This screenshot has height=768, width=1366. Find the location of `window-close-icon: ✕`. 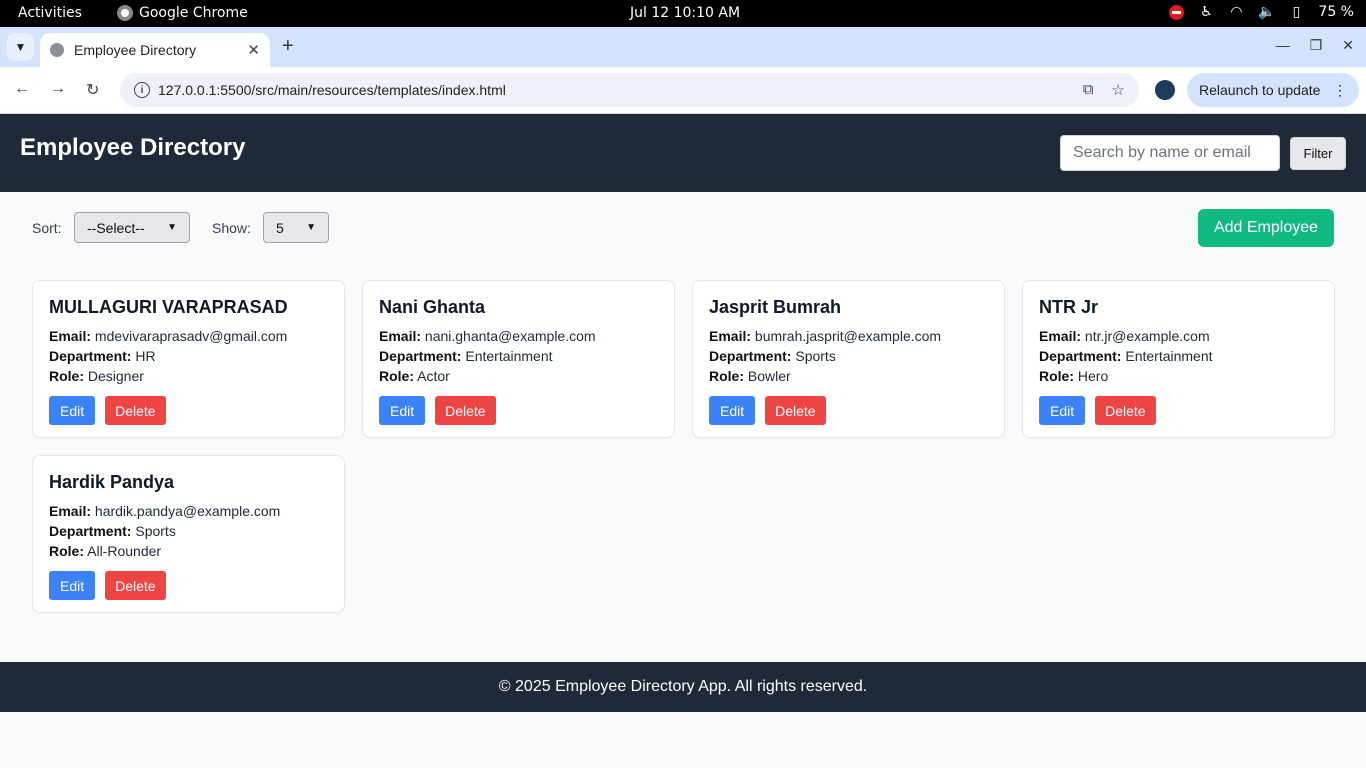

window-close-icon: ✕ is located at coordinates (1348, 45).